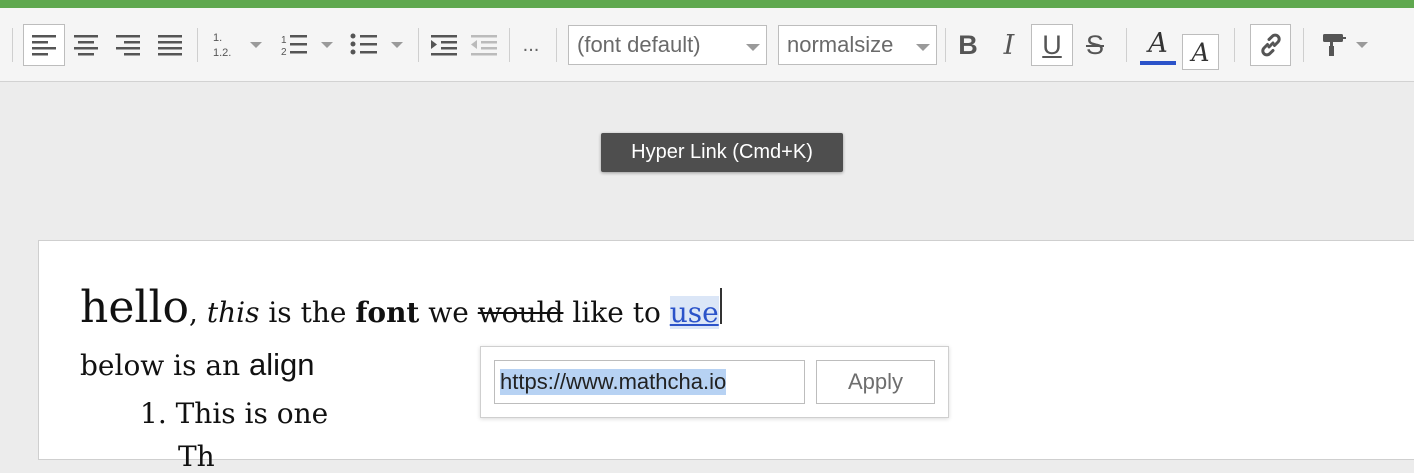 The image size is (1414, 473). I want to click on indent-button, so click(444, 45).